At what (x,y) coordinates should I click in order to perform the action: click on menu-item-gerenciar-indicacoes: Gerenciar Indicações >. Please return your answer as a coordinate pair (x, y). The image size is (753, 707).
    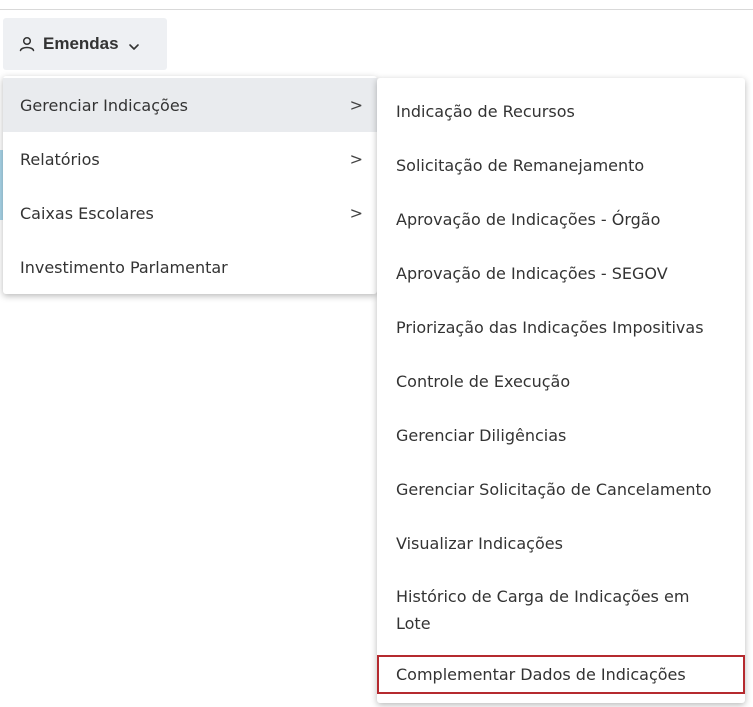
    Looking at the image, I should click on (190, 105).